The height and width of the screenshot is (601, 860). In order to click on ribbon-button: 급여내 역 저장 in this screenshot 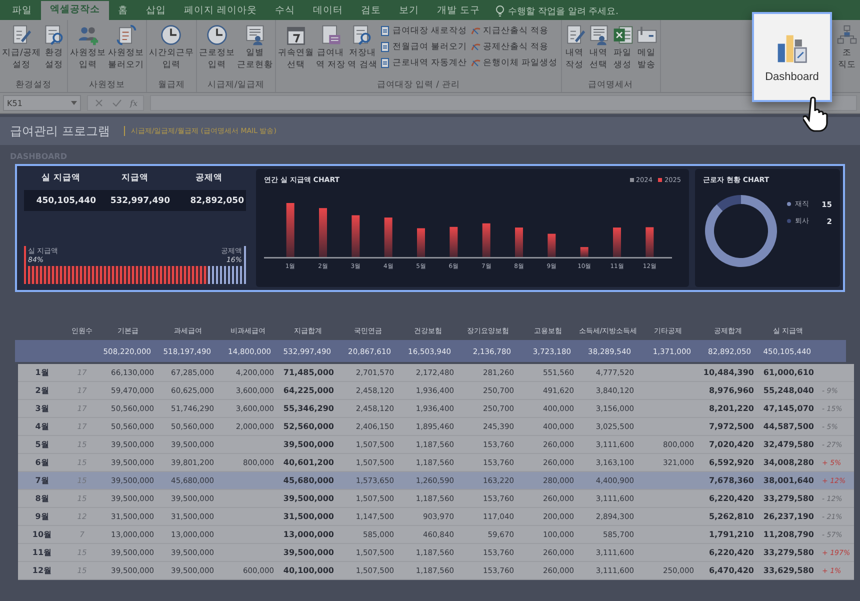, I will do `click(330, 50)`.